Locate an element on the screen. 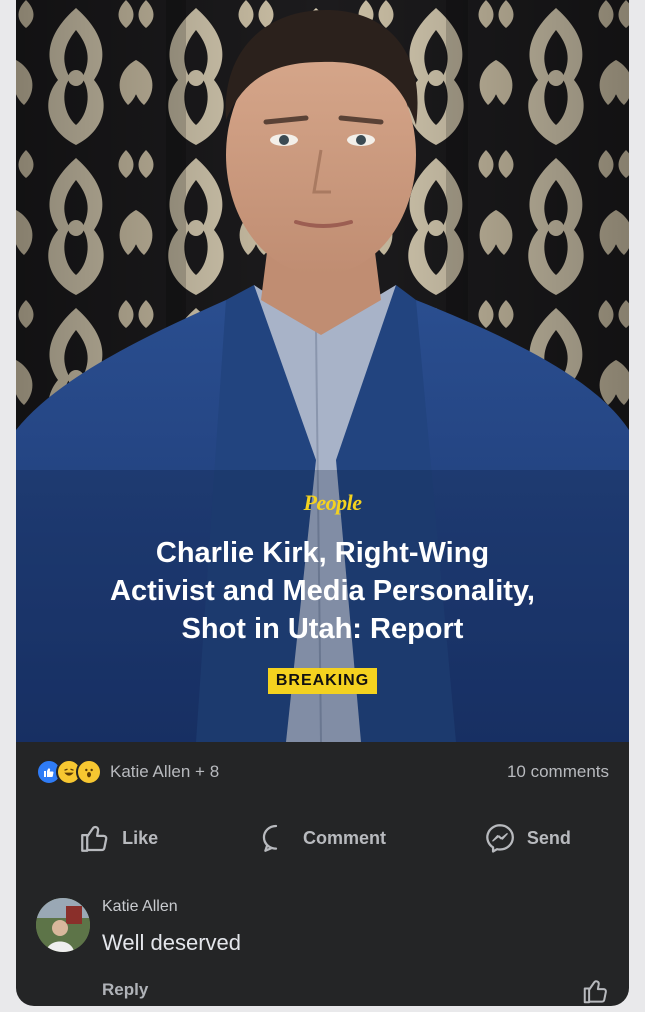 The image size is (645, 1012). post-actions: Like Comment Send is located at coordinates (322, 838).